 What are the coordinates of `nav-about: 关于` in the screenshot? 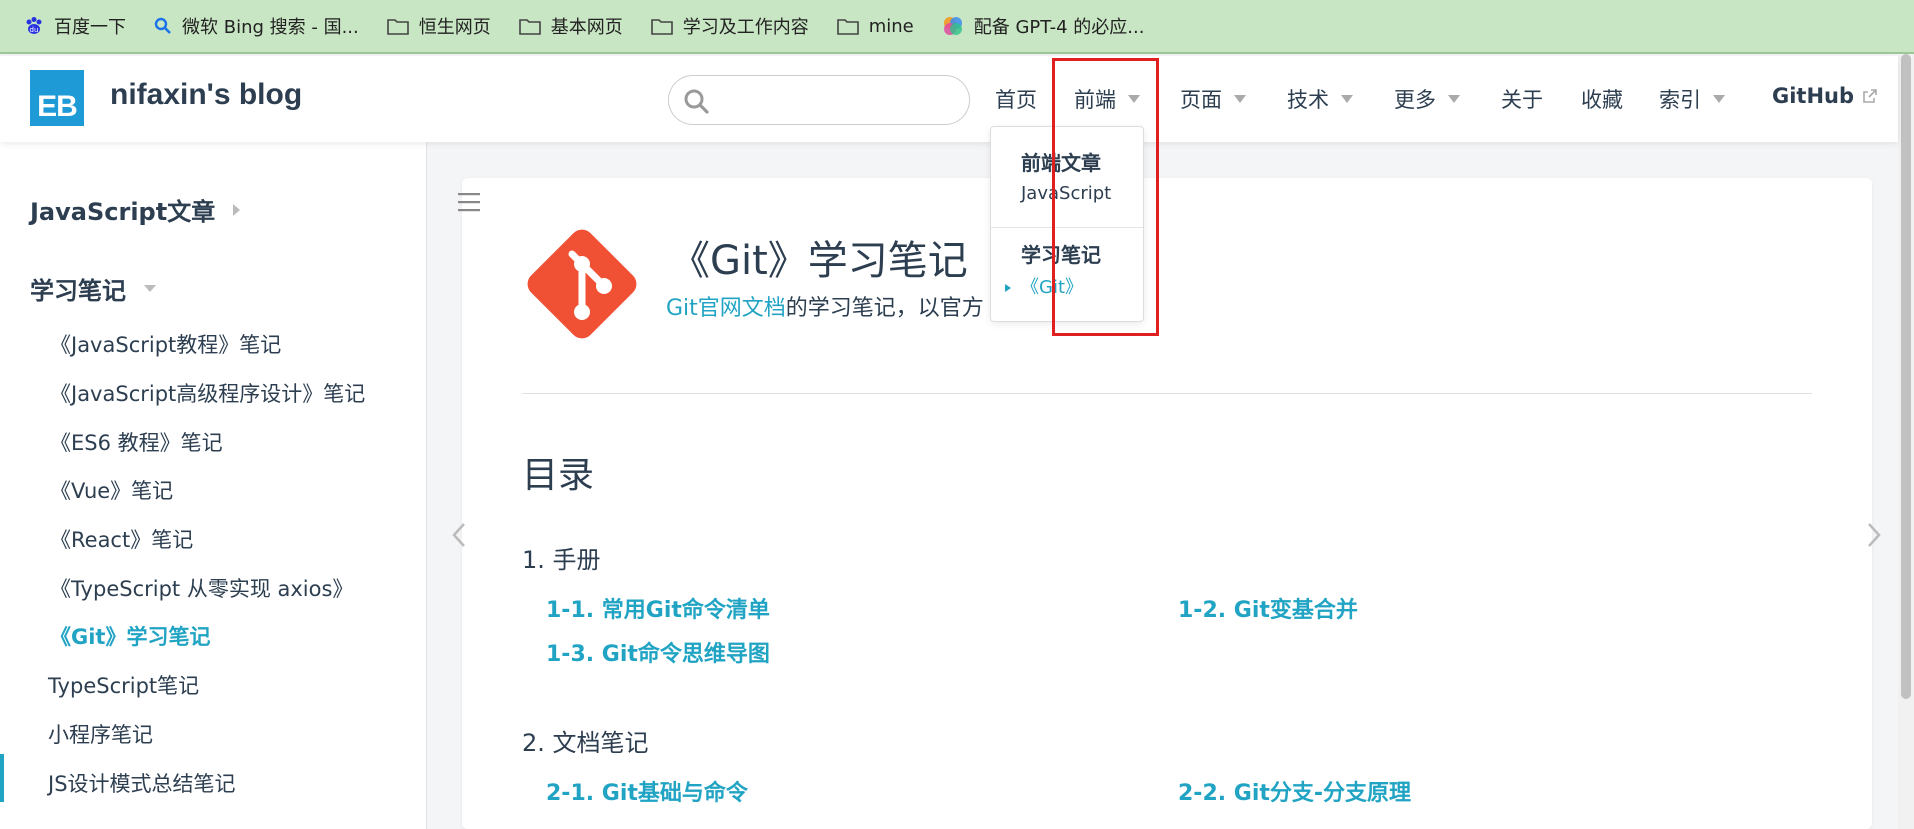 It's located at (1522, 99).